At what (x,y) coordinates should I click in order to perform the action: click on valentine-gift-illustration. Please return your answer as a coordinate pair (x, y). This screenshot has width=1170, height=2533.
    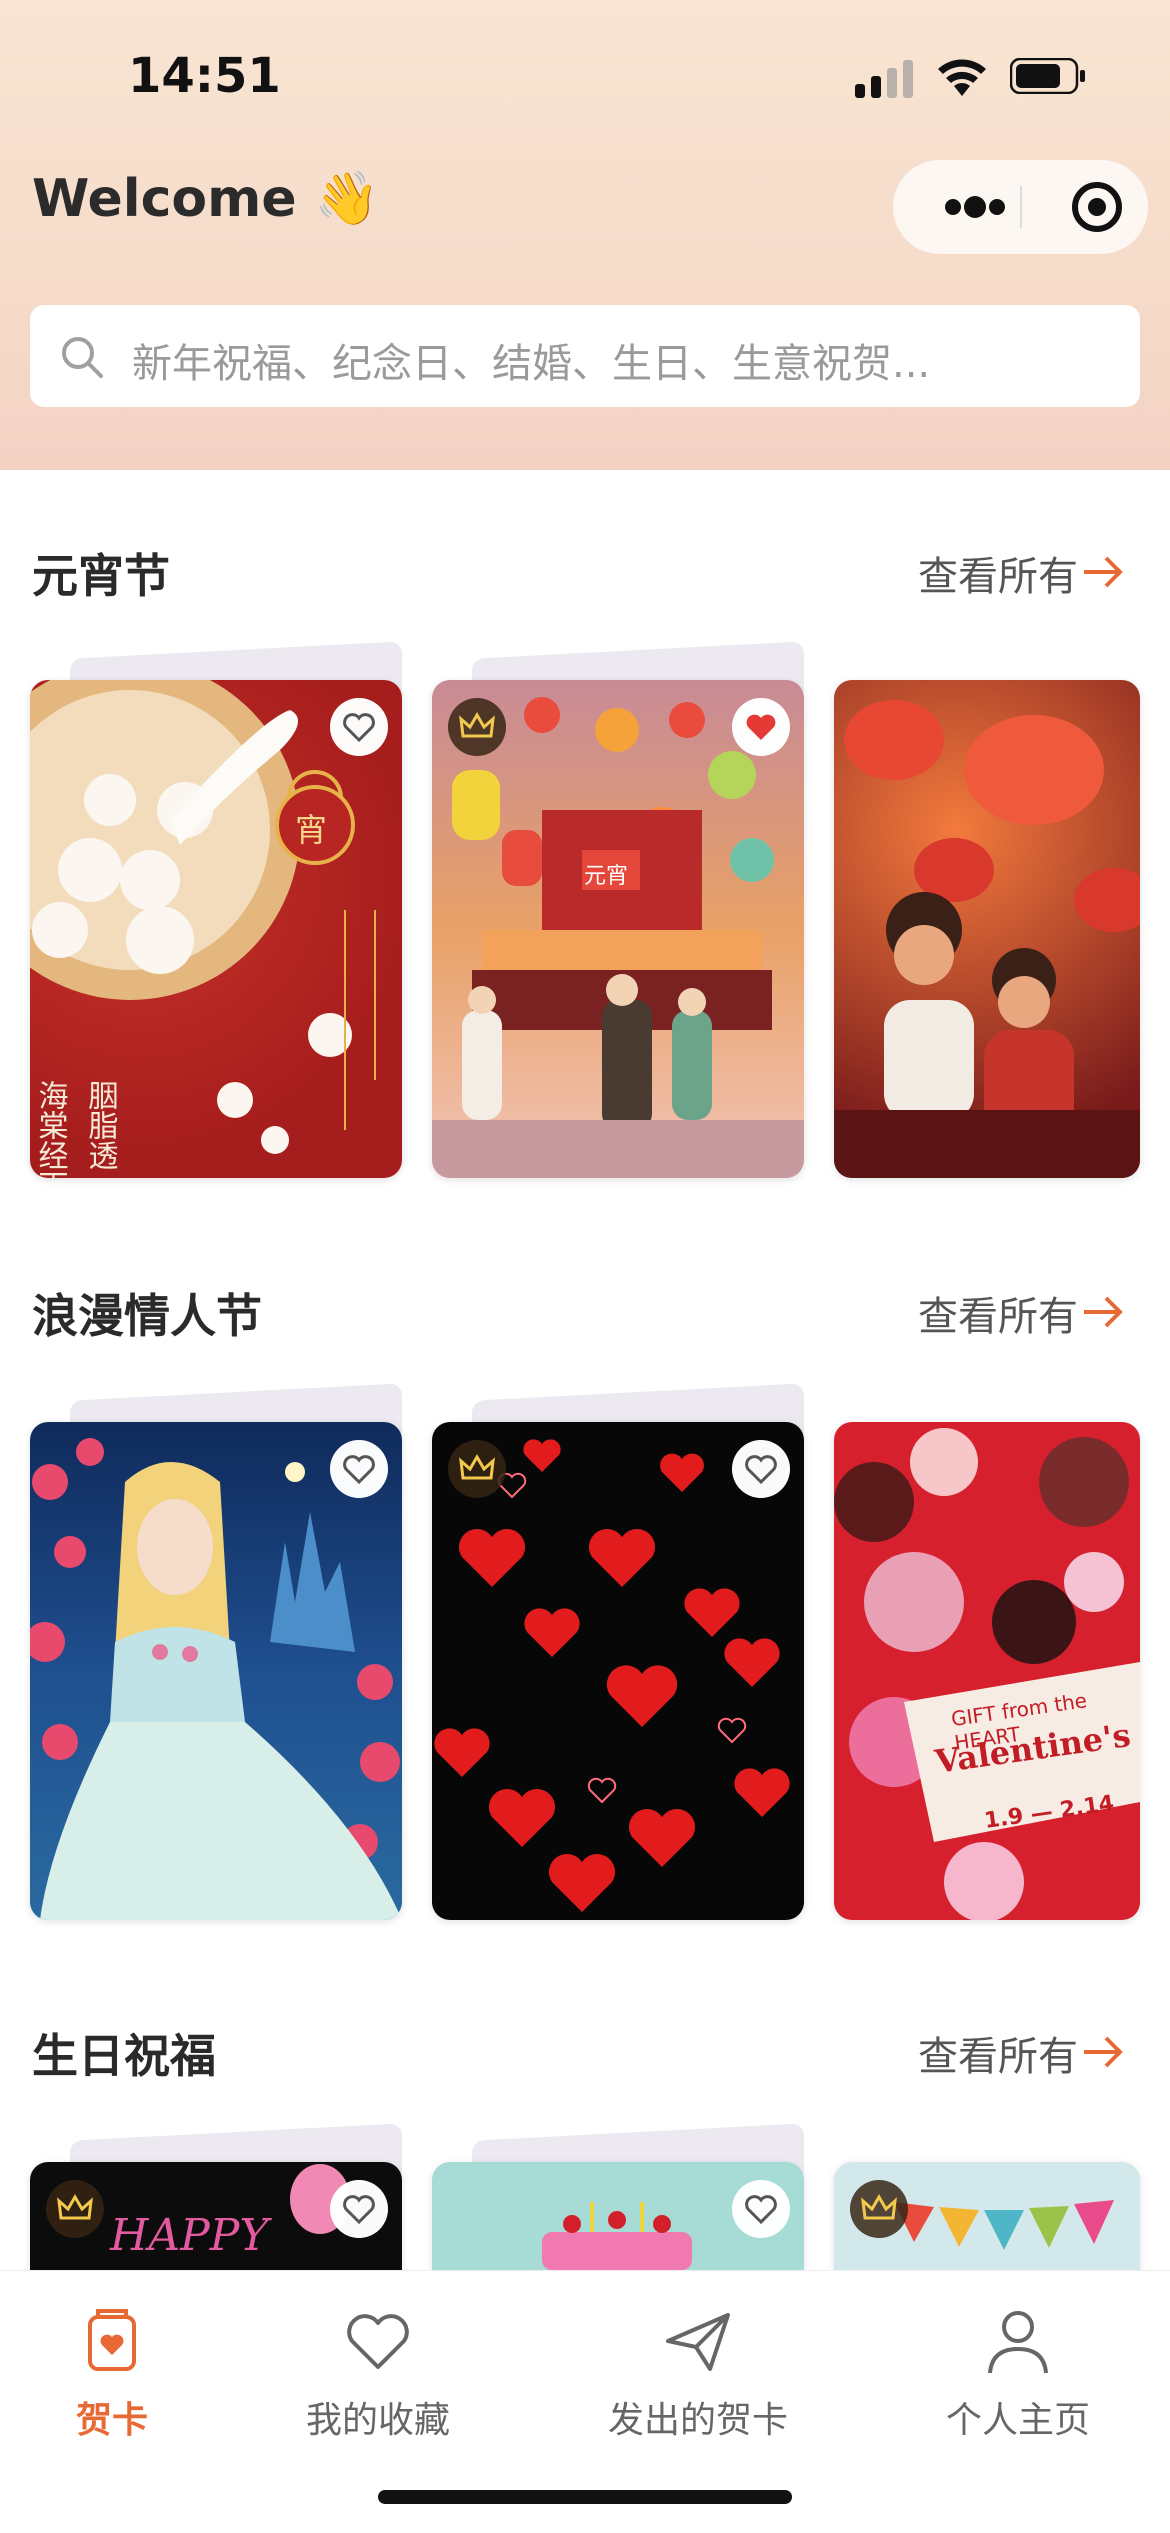
    Looking at the image, I should click on (987, 1674).